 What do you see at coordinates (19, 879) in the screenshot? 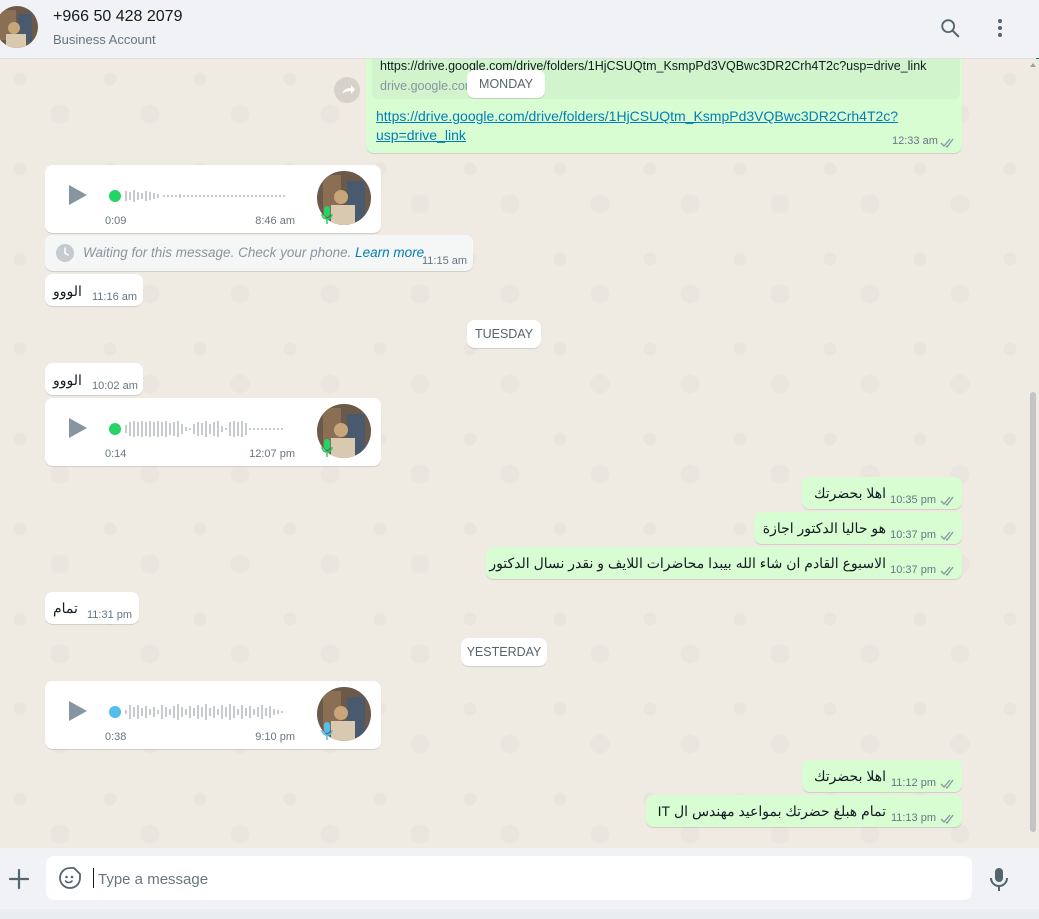
I see `plus-icon` at bounding box center [19, 879].